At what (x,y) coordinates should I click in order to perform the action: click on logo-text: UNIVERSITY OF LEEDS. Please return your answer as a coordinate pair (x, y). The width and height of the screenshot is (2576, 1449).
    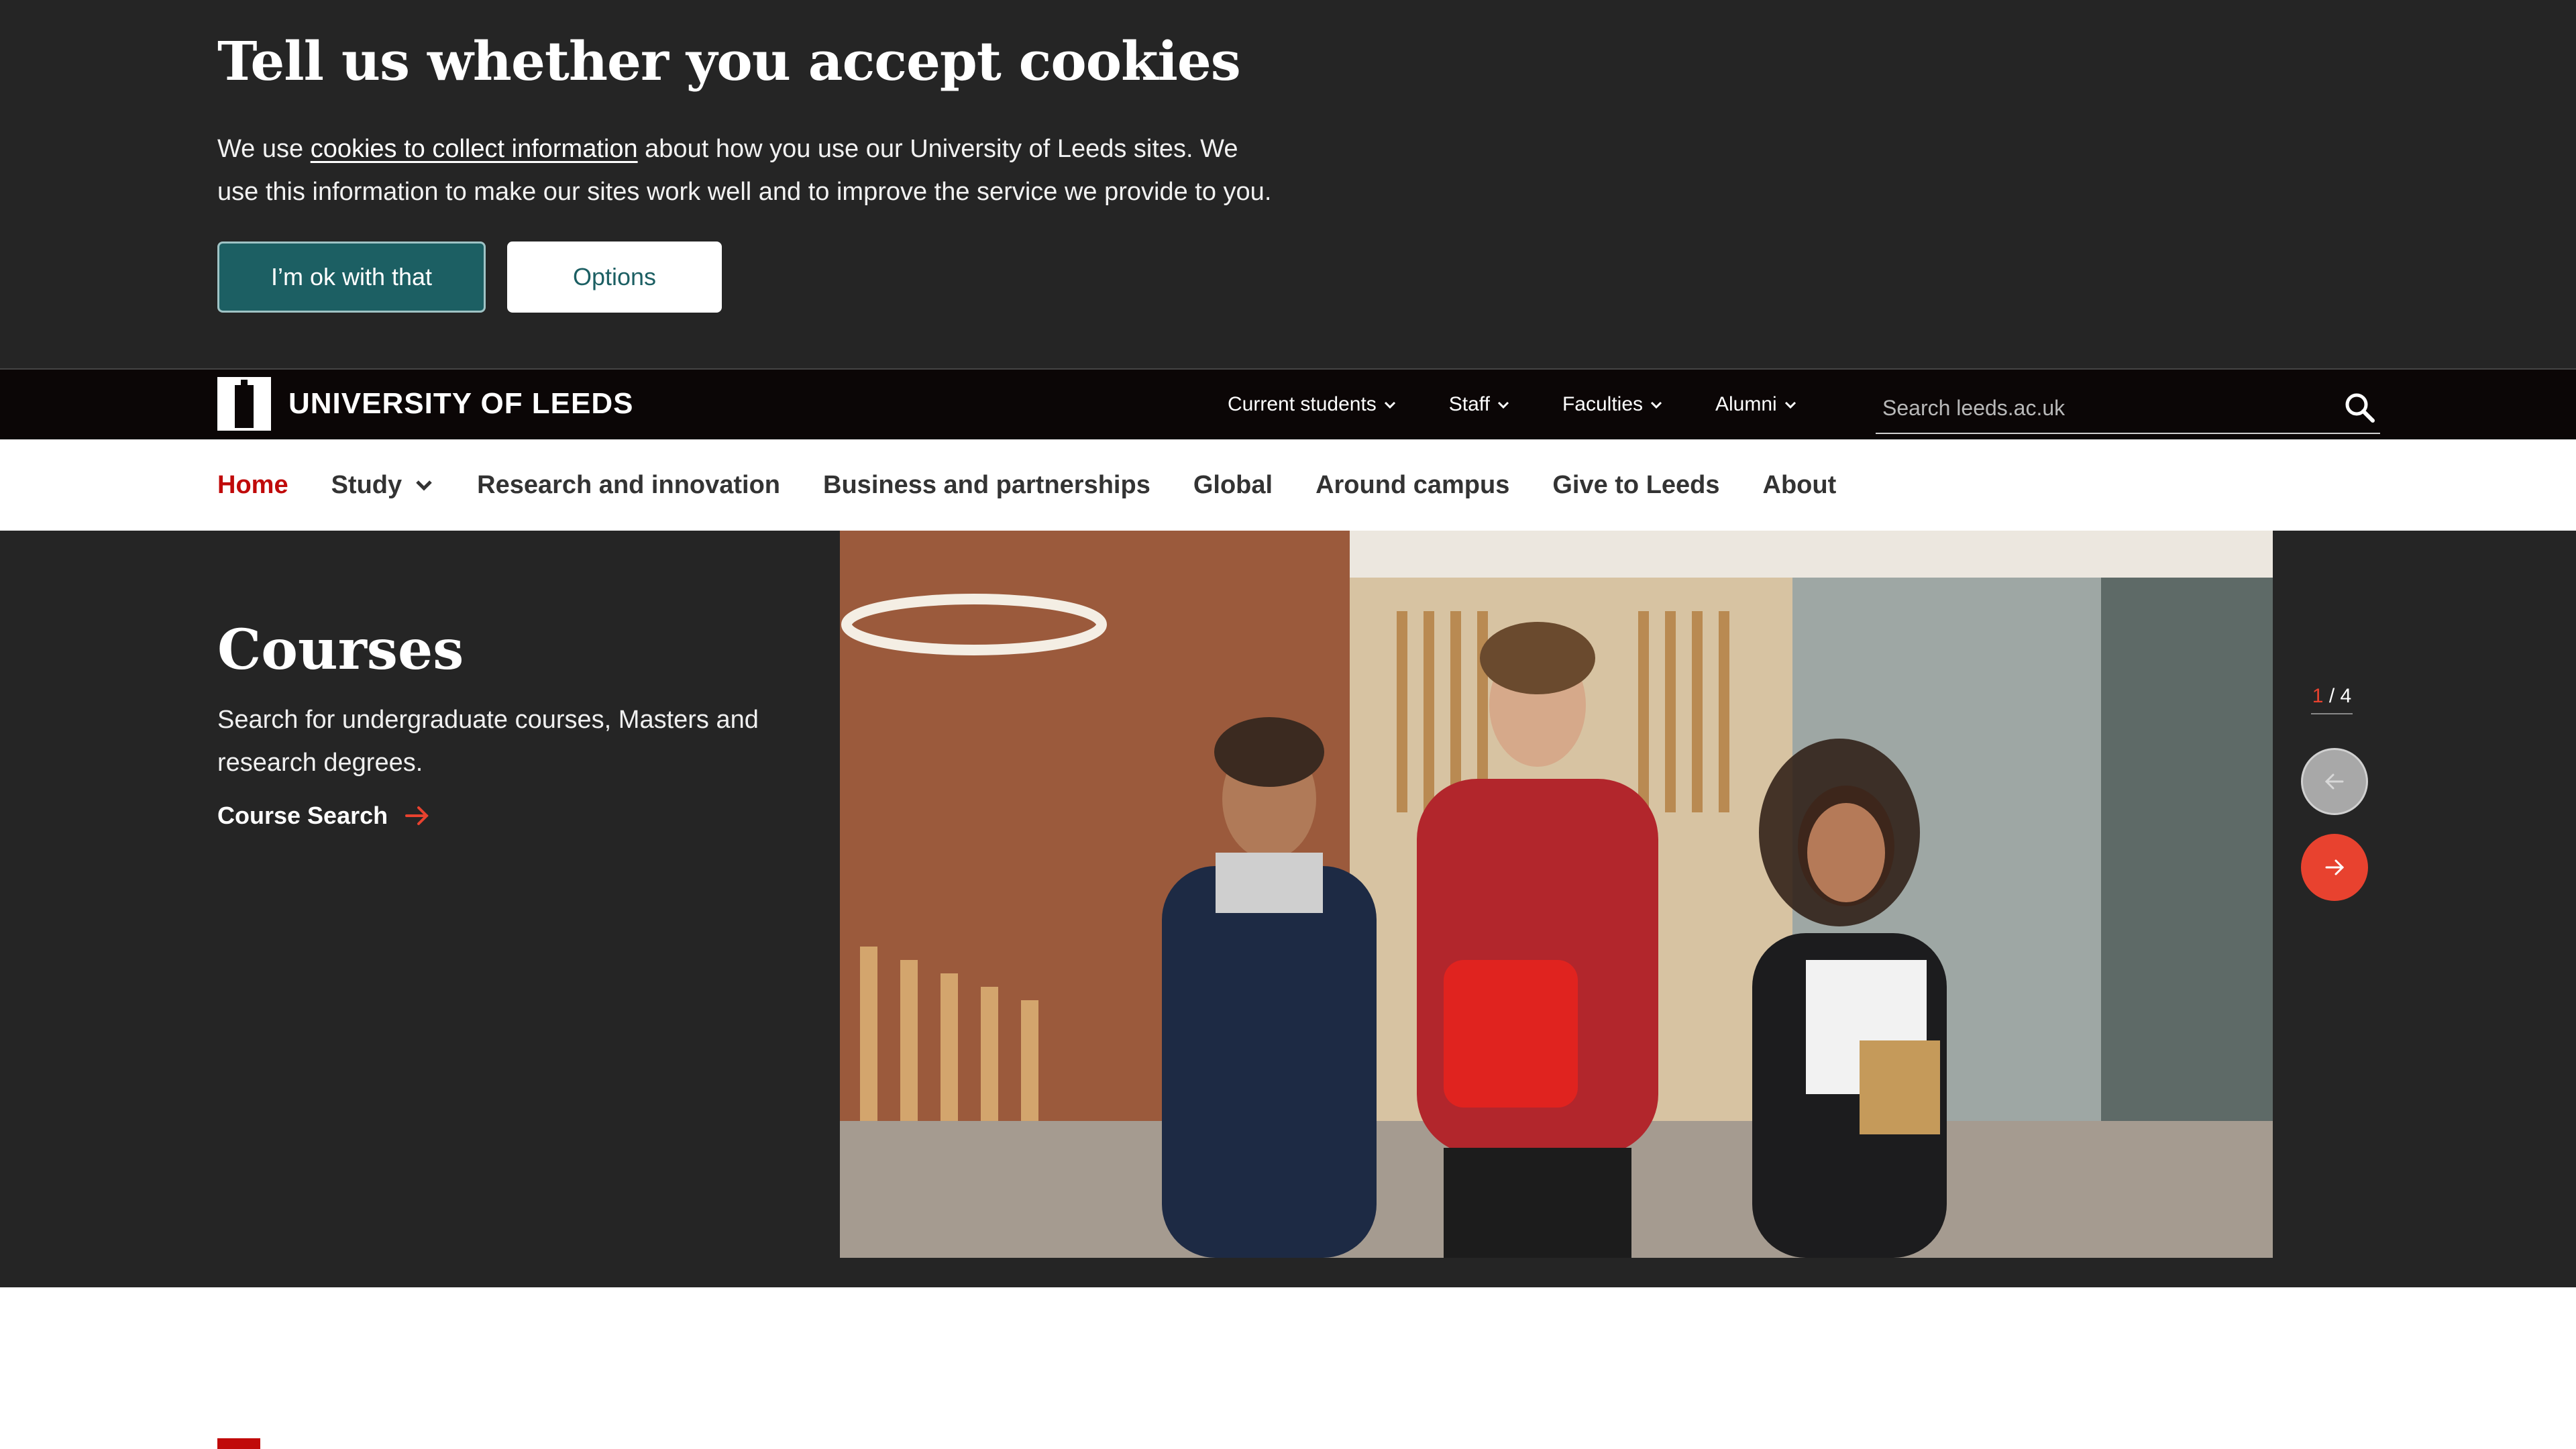
    Looking at the image, I should click on (461, 403).